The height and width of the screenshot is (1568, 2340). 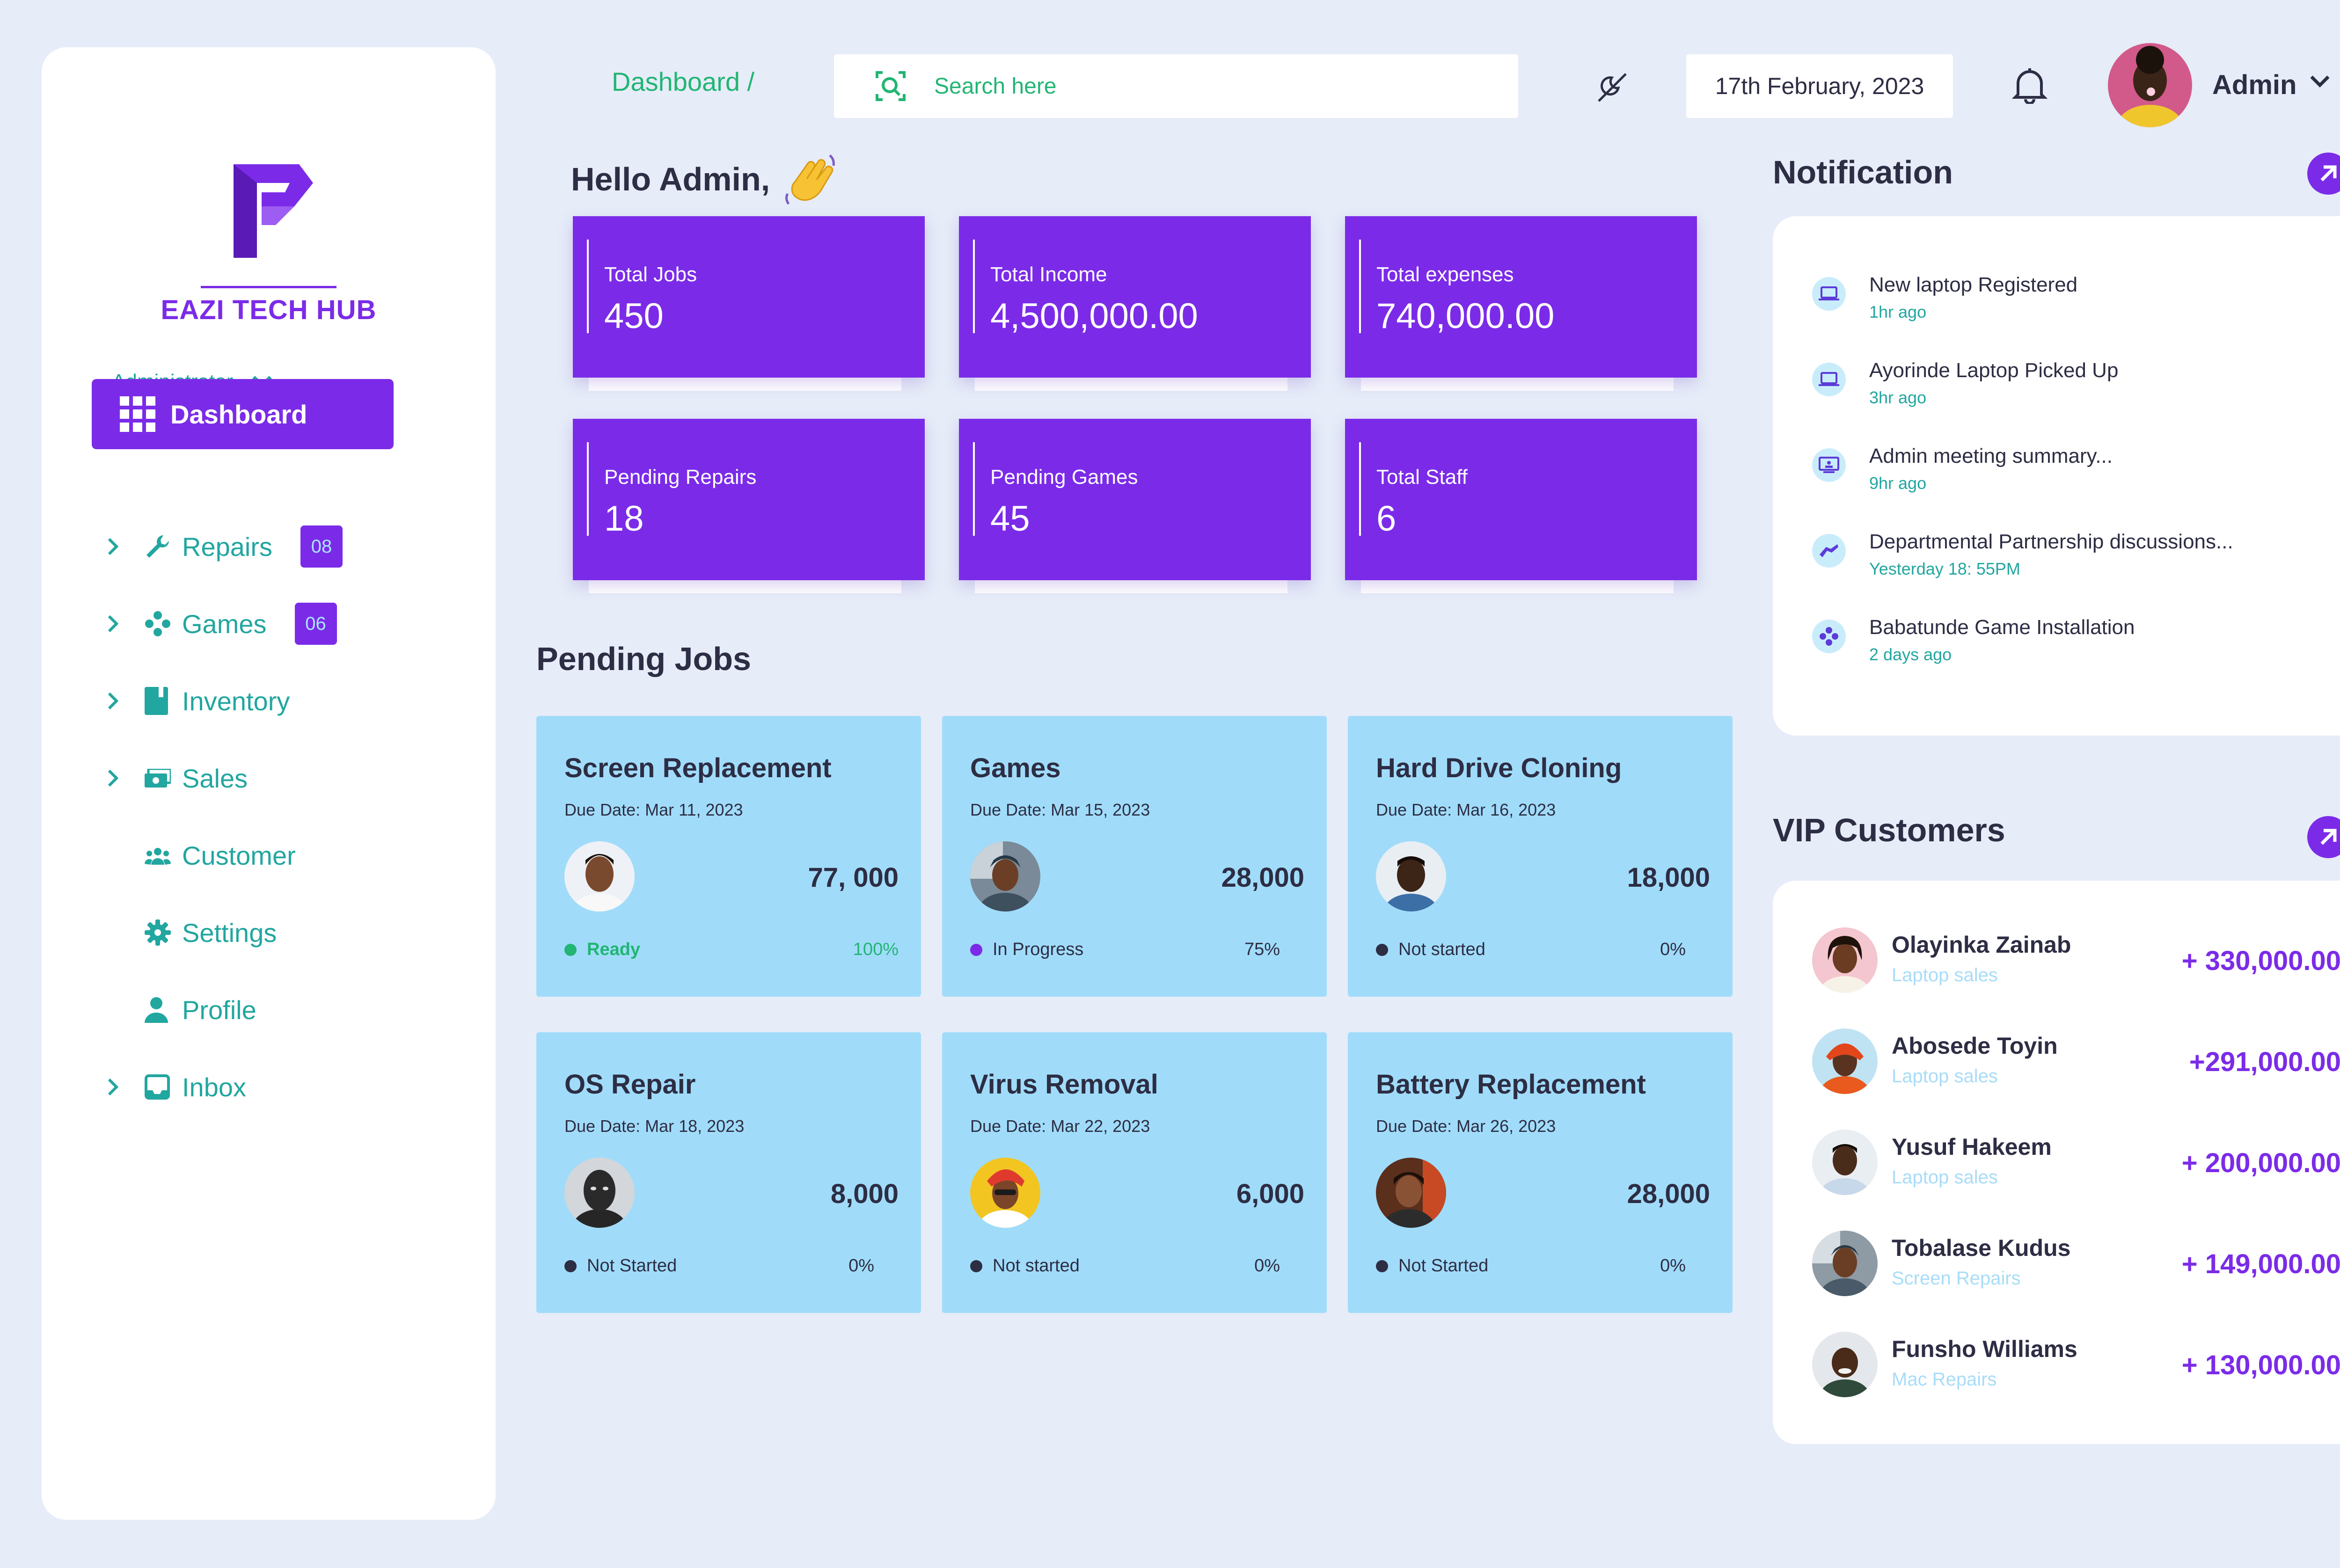 I want to click on stat-card-total-expenses: Total expenses 740,000.00, so click(x=1521, y=303).